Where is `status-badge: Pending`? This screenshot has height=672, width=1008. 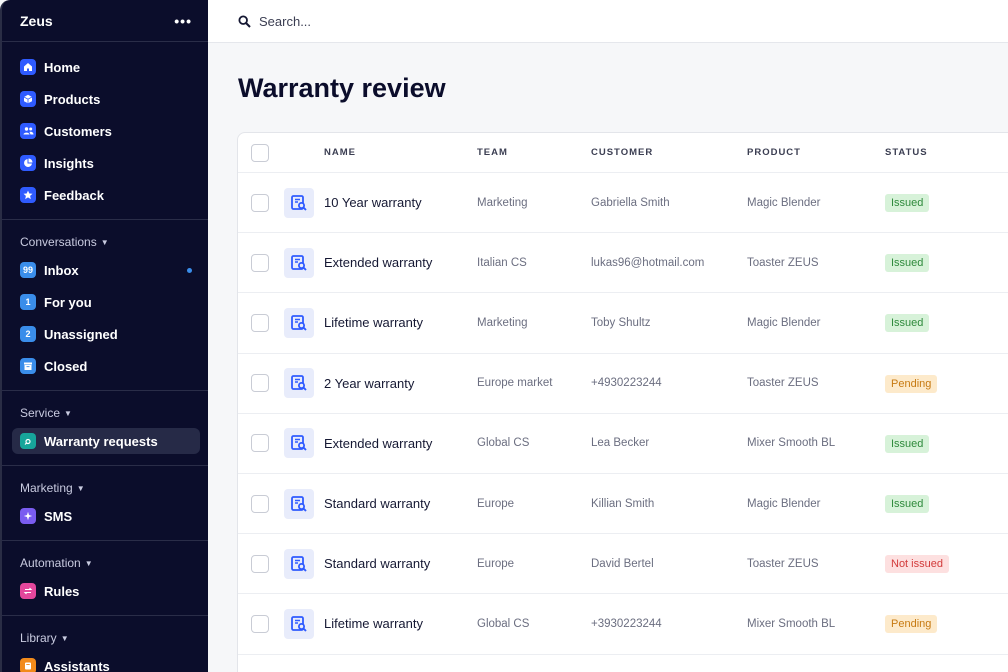 status-badge: Pending is located at coordinates (911, 624).